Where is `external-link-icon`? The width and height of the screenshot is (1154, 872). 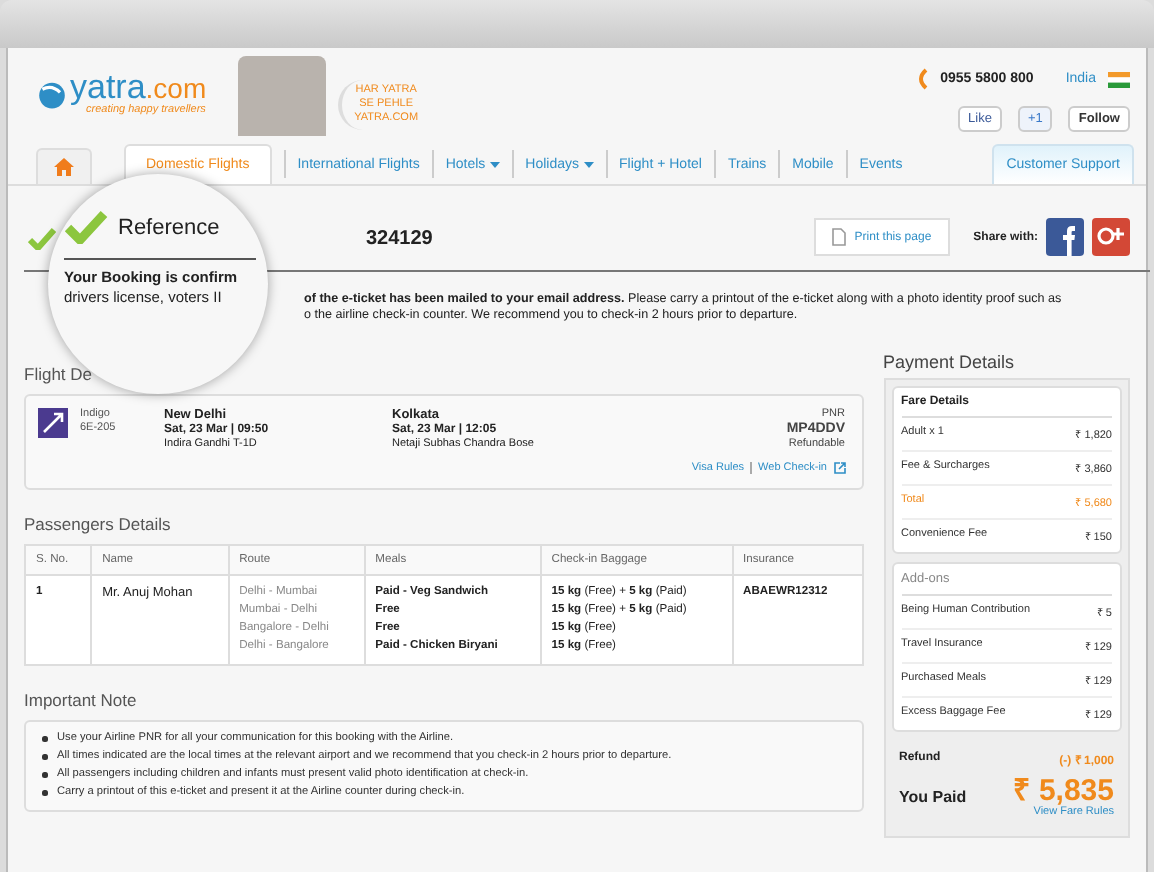
external-link-icon is located at coordinates (839, 468).